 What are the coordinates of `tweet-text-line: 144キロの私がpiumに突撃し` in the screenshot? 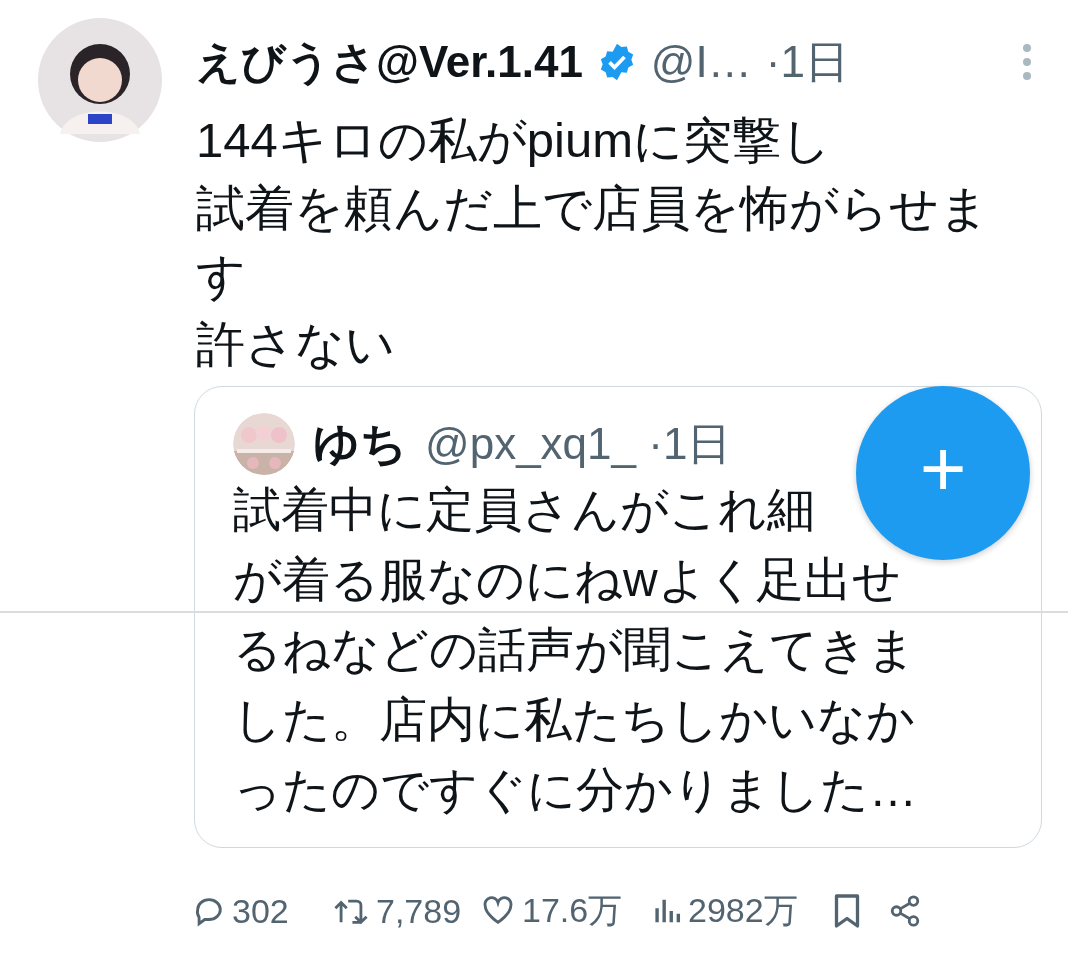 It's located at (514, 140).